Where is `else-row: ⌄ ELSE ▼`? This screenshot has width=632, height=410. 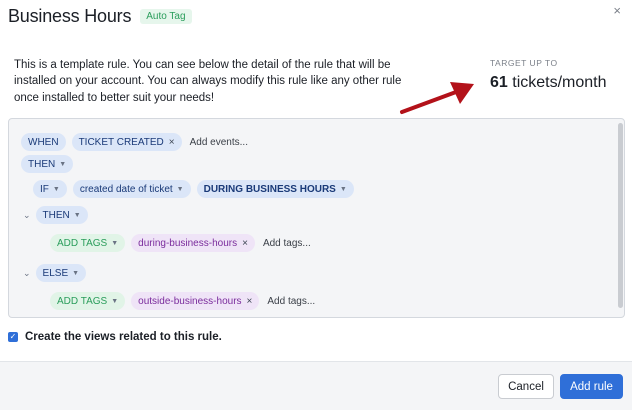 else-row: ⌄ ELSE ▼ is located at coordinates (55, 273).